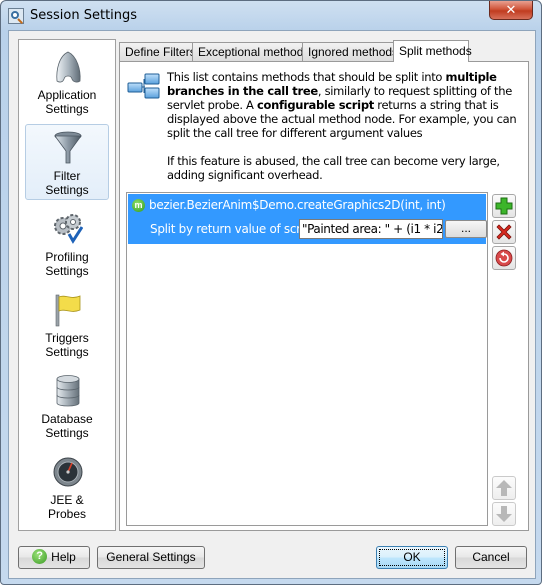  What do you see at coordinates (511, 10) in the screenshot?
I see `close-button: ✕` at bounding box center [511, 10].